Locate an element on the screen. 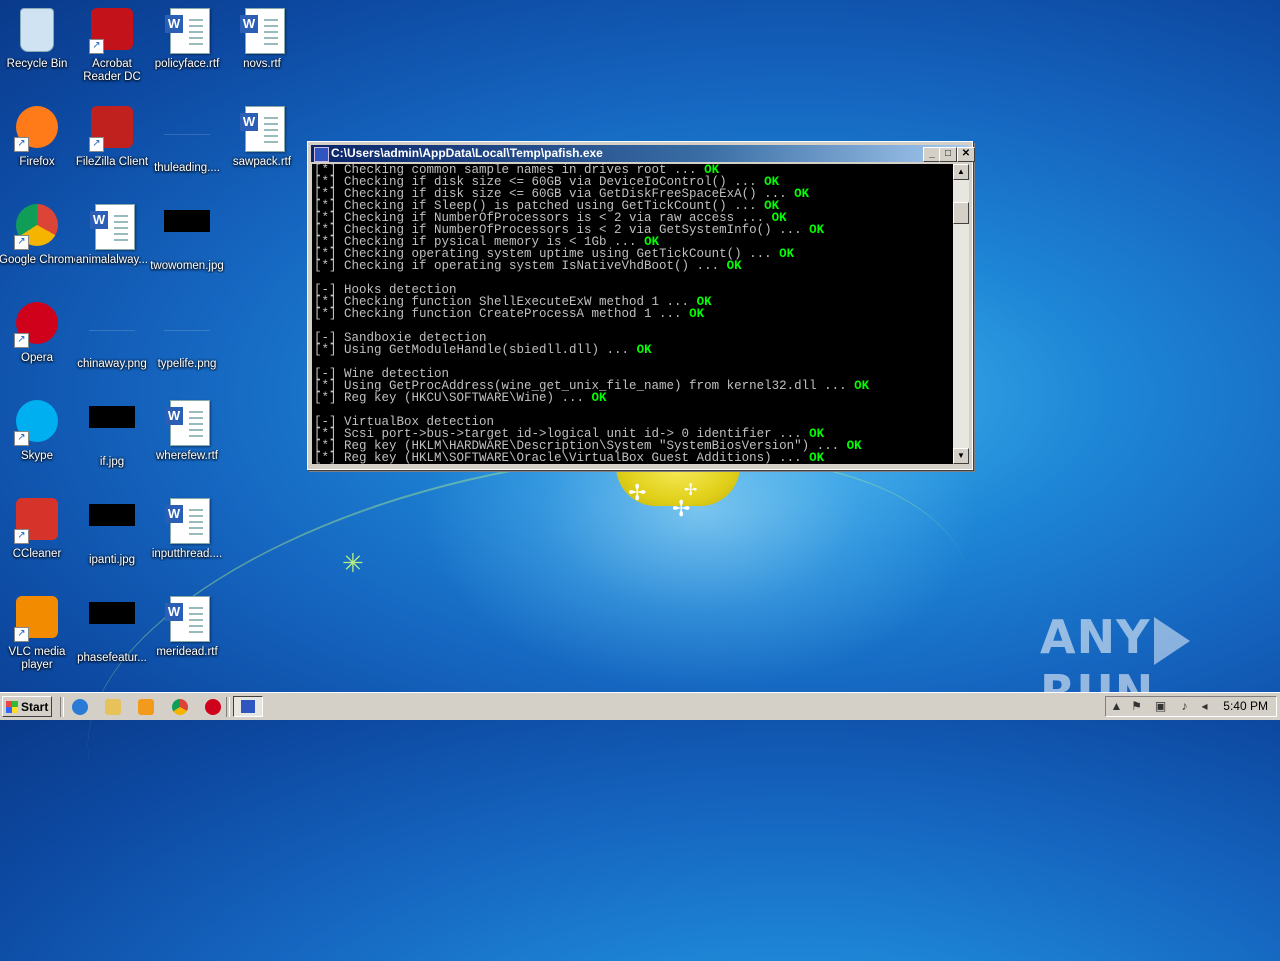  desktop-icon-label: CCleaner is located at coordinates (37, 554).